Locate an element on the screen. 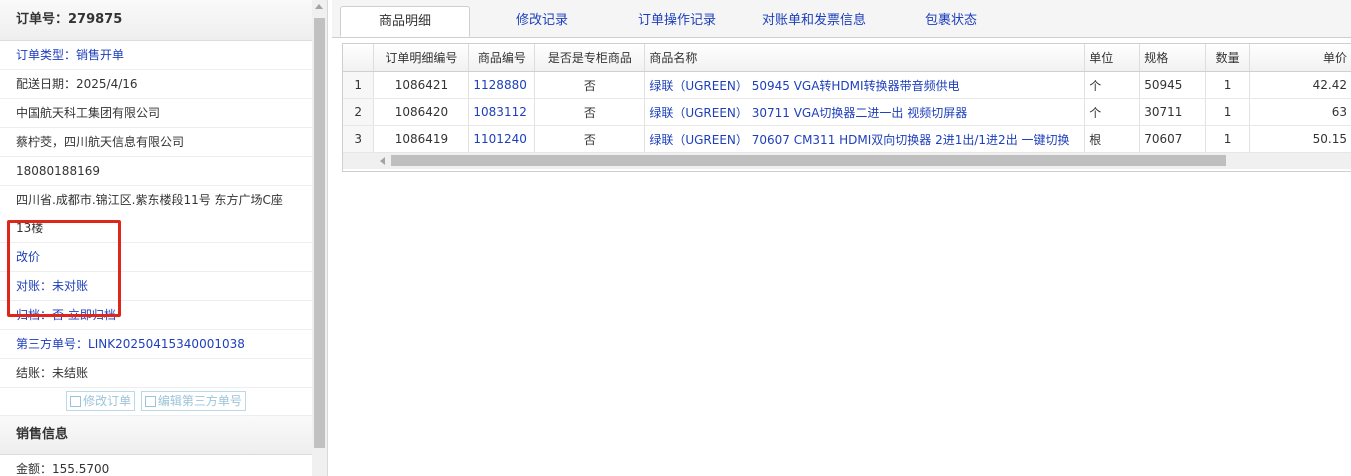 This screenshot has height=476, width=1351. edit-order-label: 修改订单 is located at coordinates (107, 401).